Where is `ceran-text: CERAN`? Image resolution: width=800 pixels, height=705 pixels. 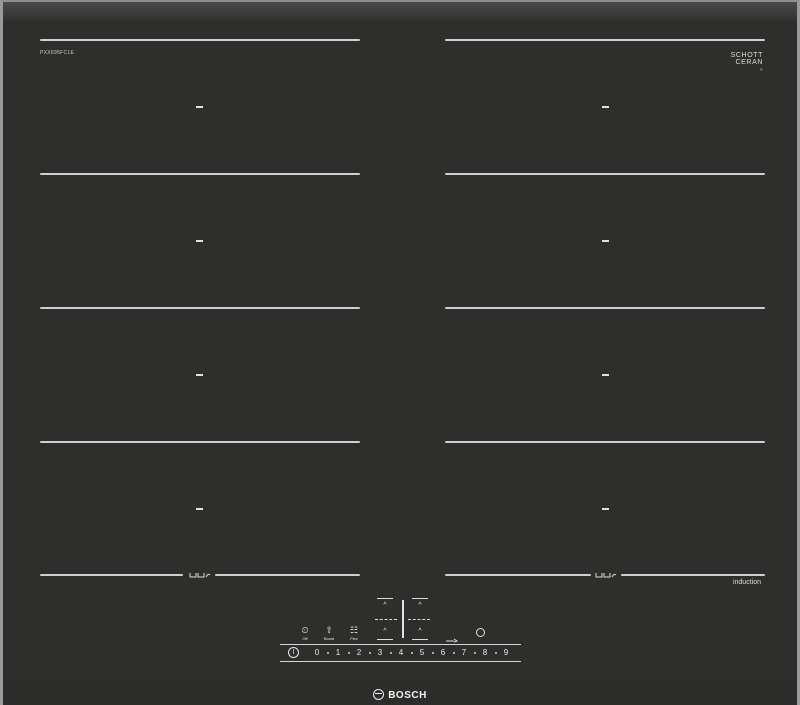
ceran-text: CERAN is located at coordinates (749, 62).